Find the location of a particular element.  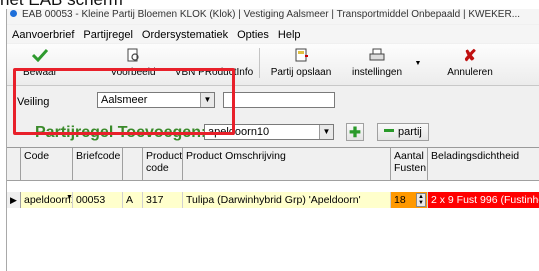

cell-aantal-fusten: 18 ▲ ▼ is located at coordinates (409, 200).